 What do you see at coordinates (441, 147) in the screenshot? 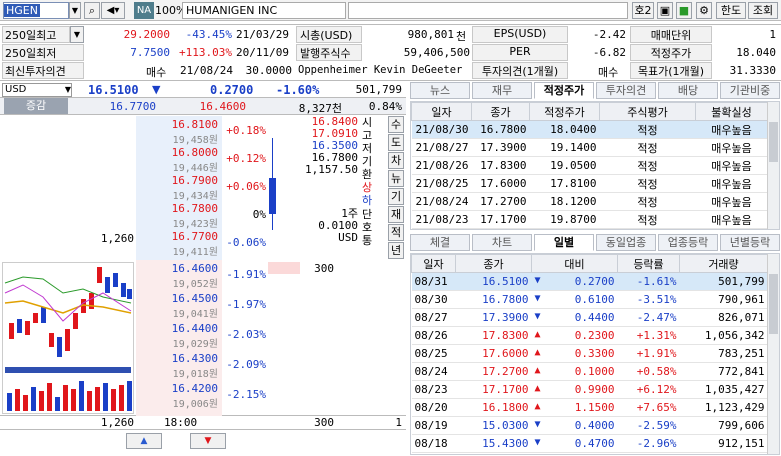
I see `val-date: 21/08/27` at bounding box center [441, 147].